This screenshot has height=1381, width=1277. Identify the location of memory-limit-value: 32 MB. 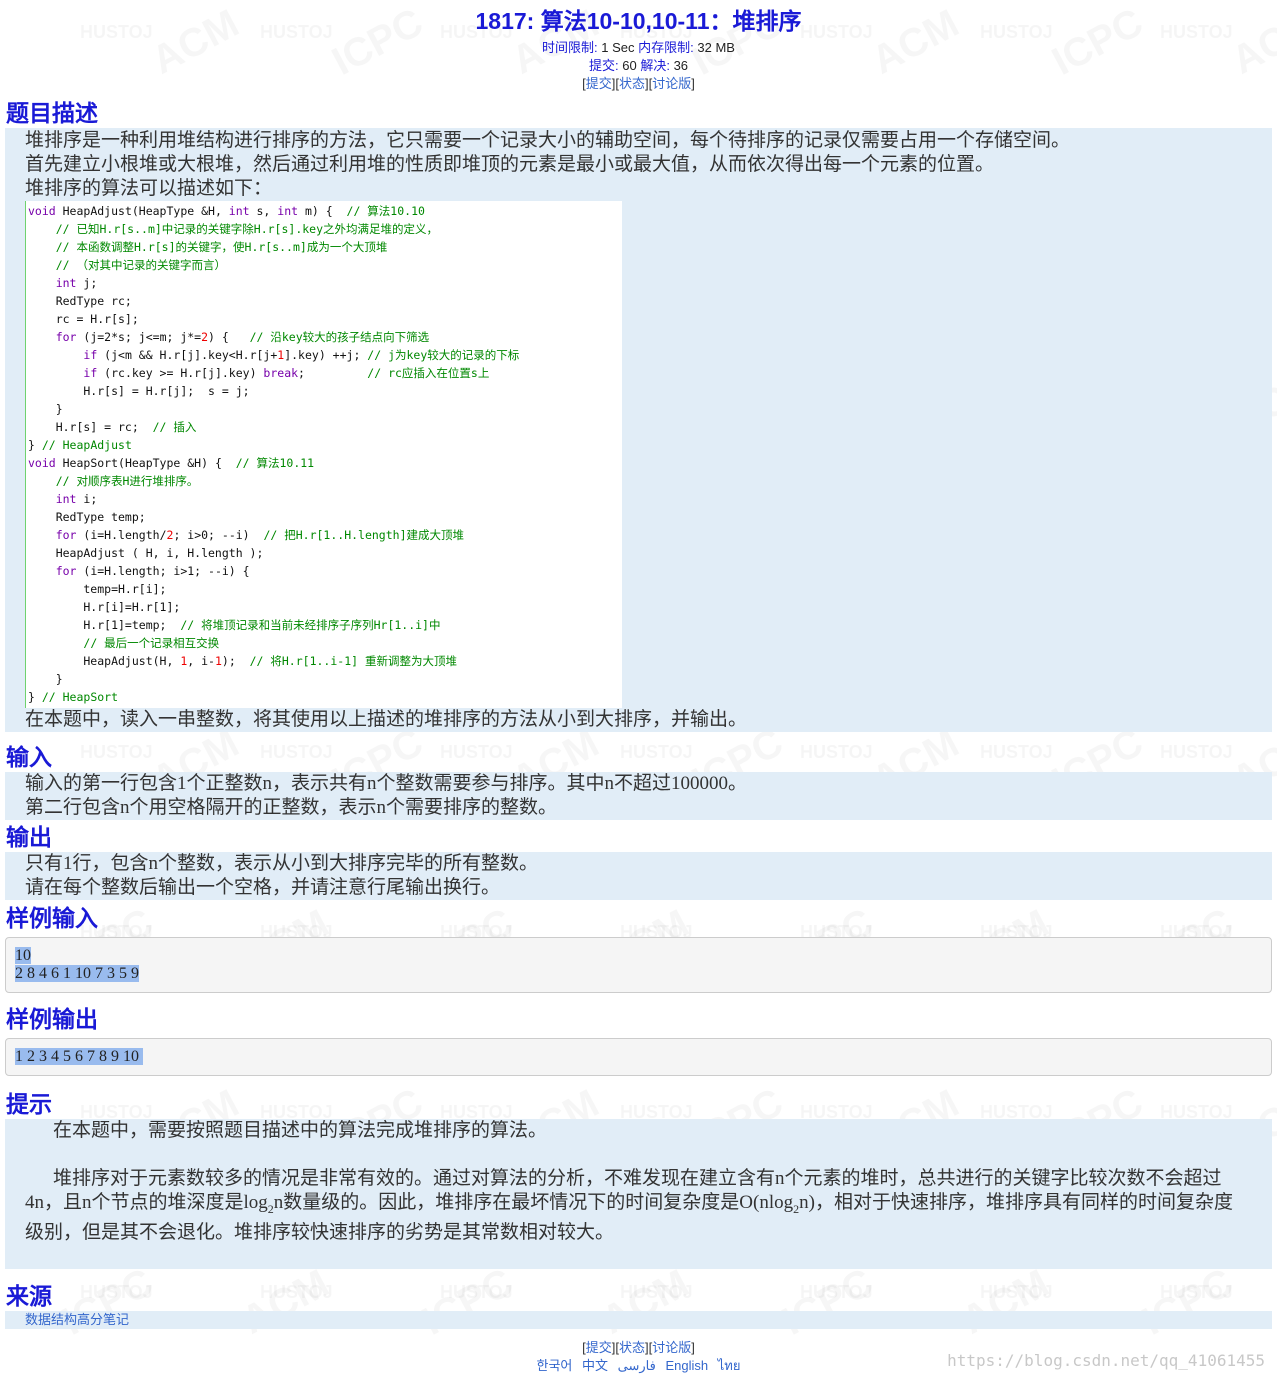
(716, 47).